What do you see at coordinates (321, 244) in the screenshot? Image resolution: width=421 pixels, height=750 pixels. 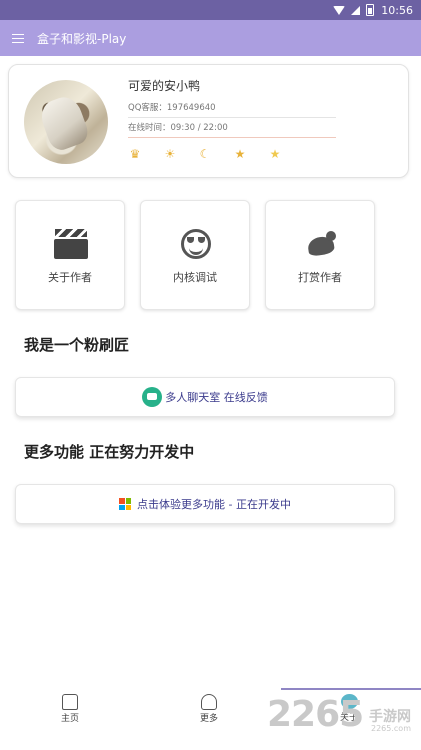 I see `twitter-bird-icon` at bounding box center [321, 244].